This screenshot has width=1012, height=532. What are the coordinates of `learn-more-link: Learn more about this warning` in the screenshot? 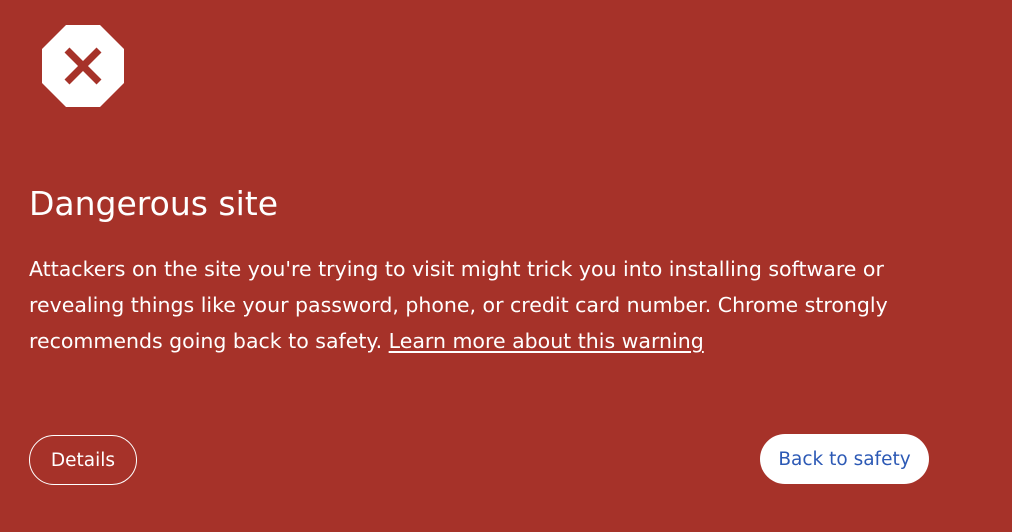 It's located at (546, 341).